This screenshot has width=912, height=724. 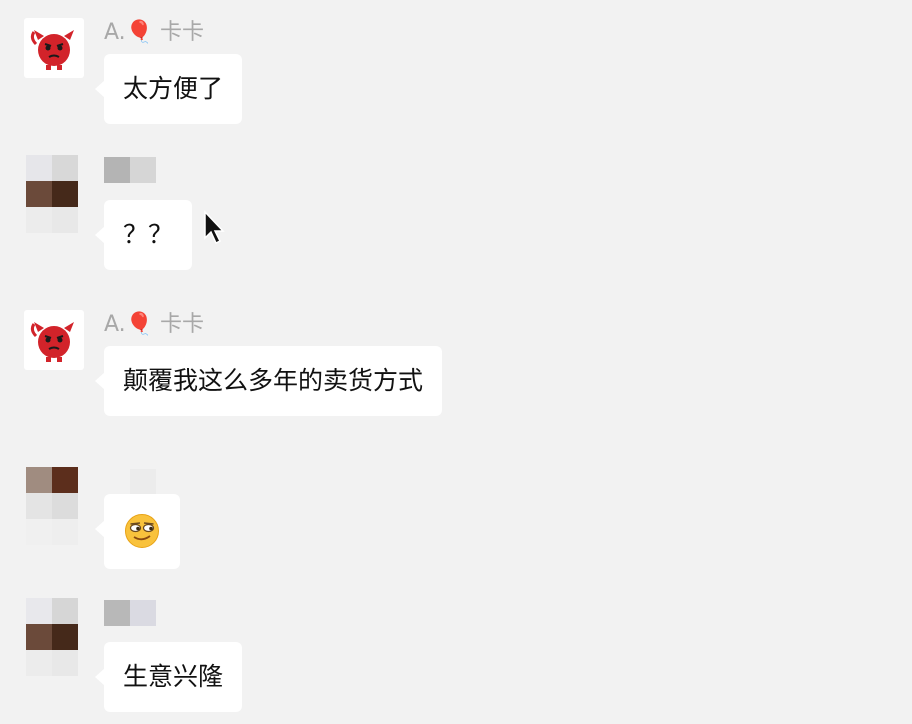 What do you see at coordinates (214, 227) in the screenshot?
I see `mouse-pointer-icon` at bounding box center [214, 227].